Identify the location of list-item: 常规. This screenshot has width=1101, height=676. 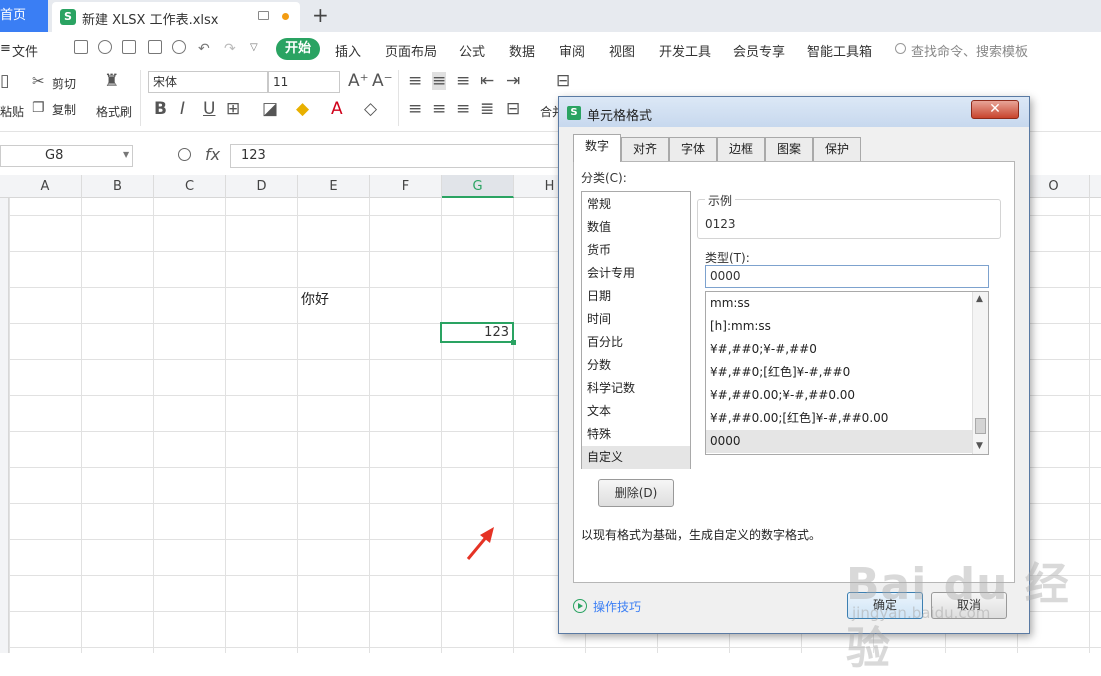
(636, 204).